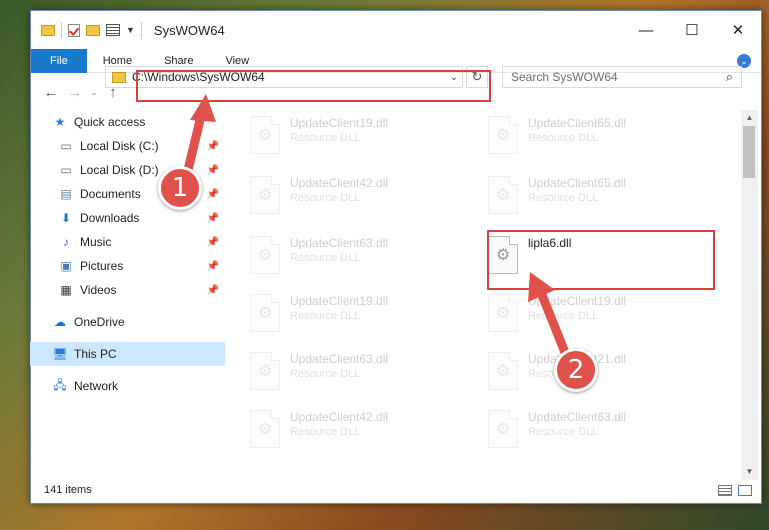 The width and height of the screenshot is (769, 530). What do you see at coordinates (127, 290) in the screenshot?
I see `sidebar-item-videos: ▦ Videos 📌` at bounding box center [127, 290].